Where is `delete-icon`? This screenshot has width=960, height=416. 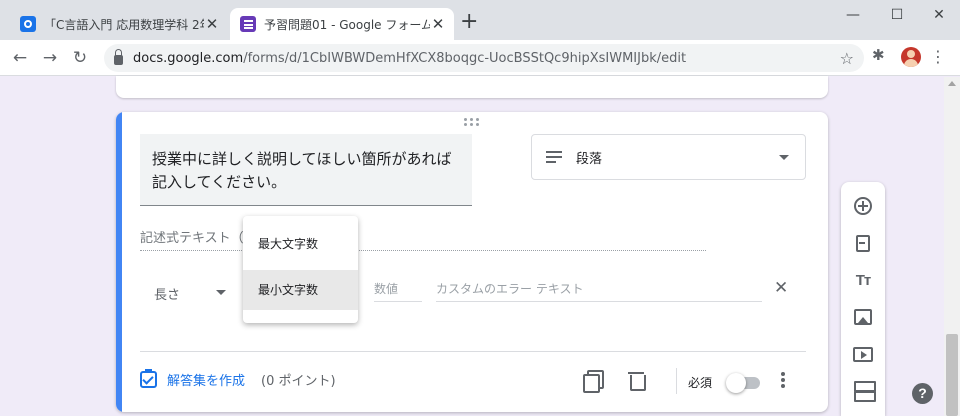 delete-icon is located at coordinates (637, 381).